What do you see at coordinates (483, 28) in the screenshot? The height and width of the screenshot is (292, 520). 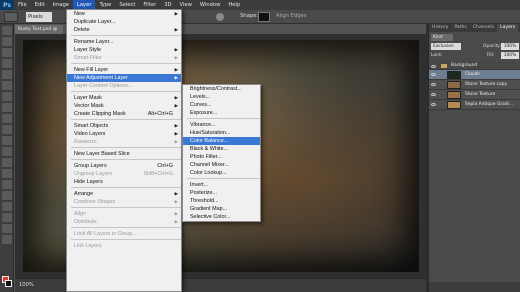 I see `tab-channels: Channels` at bounding box center [483, 28].